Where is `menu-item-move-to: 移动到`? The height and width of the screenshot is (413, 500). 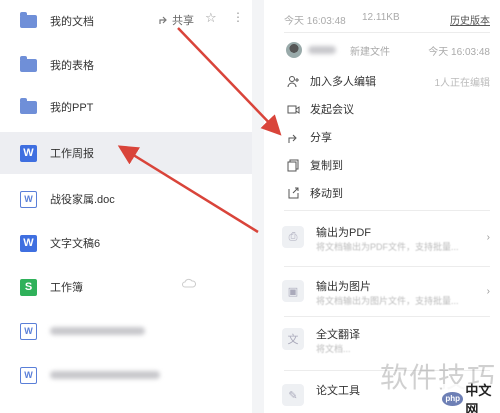
menu-item-move-to: 移动到 is located at coordinates (388, 193).